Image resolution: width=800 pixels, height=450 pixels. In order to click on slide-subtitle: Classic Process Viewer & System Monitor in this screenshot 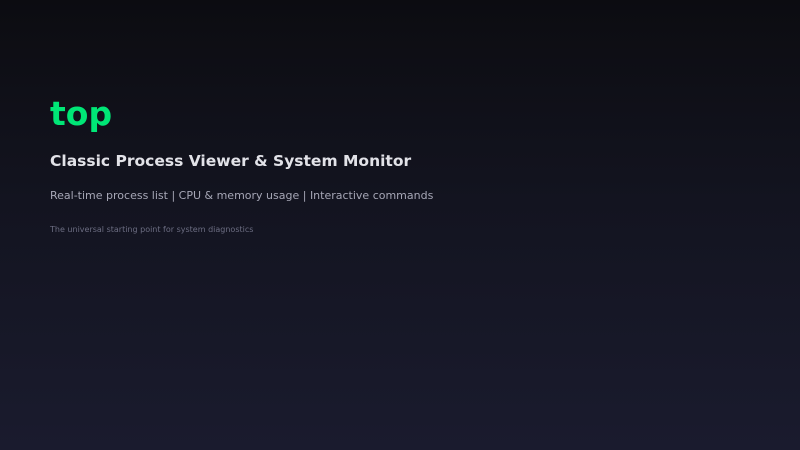, I will do `click(231, 161)`.